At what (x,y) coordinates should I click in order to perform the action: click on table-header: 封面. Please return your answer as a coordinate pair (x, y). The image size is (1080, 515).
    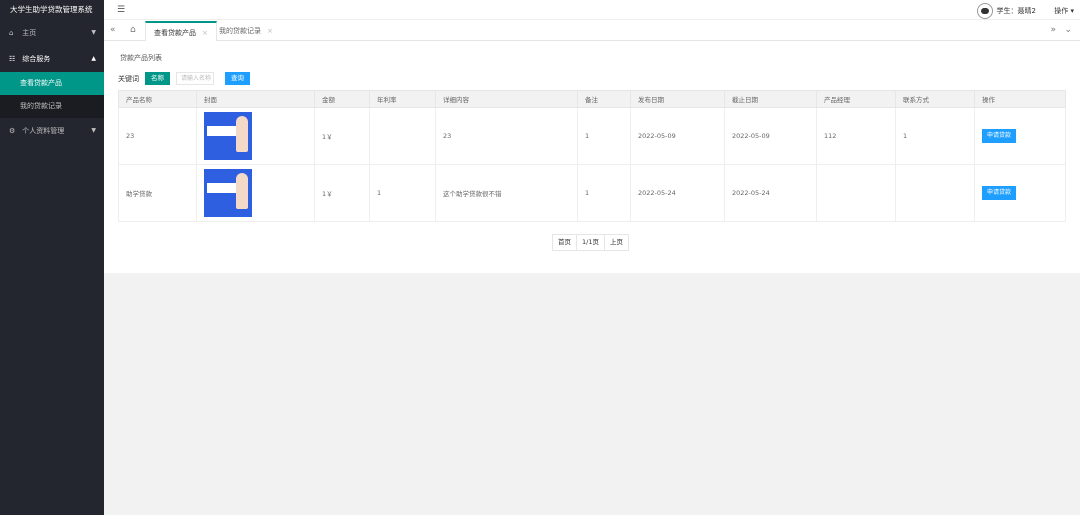
    Looking at the image, I should click on (255, 99).